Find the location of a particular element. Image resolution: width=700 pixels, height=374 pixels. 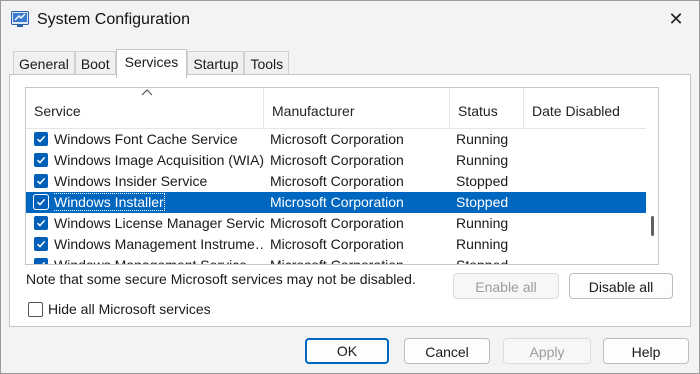

service-name-text: Windows Installer is located at coordinates (109, 202).